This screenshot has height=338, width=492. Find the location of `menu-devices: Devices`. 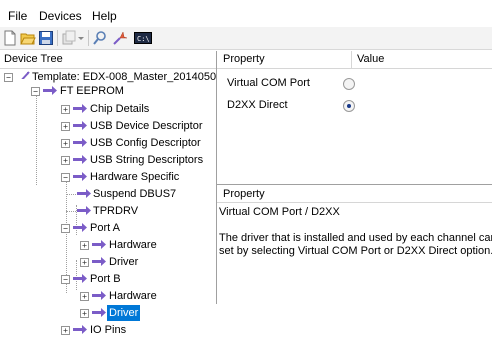

menu-devices: Devices is located at coordinates (60, 16).